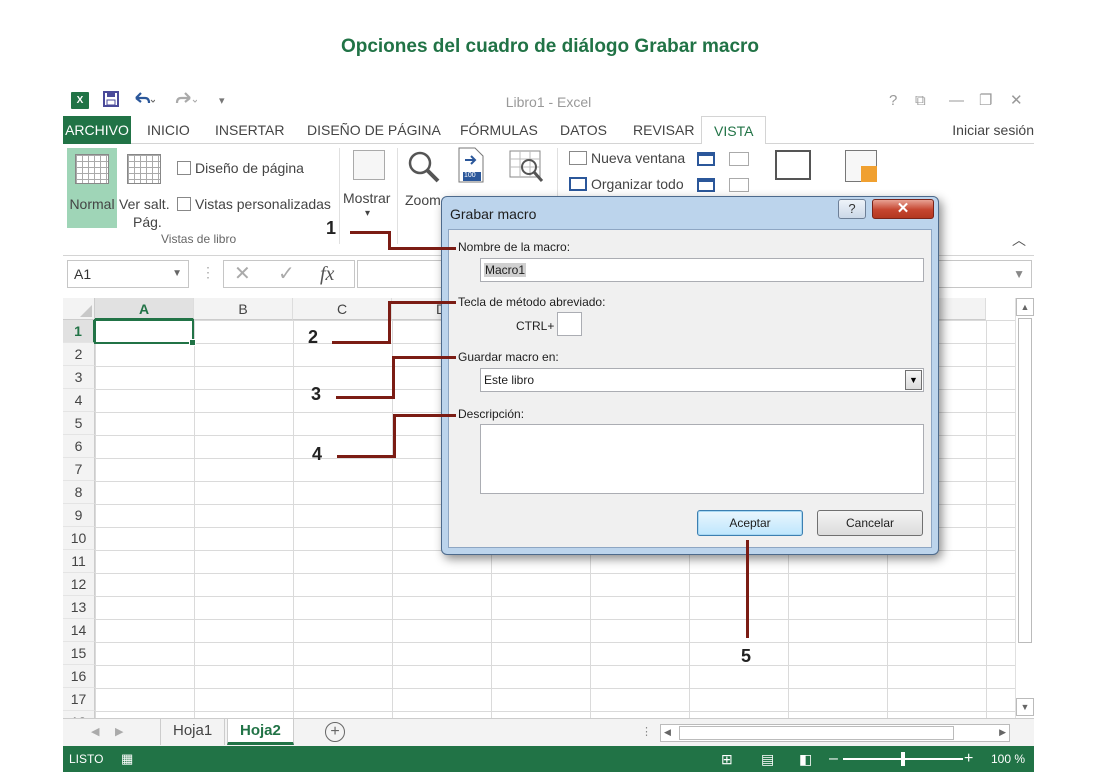 This screenshot has height=779, width=1100. I want to click on accept-button: Aceptar, so click(750, 523).